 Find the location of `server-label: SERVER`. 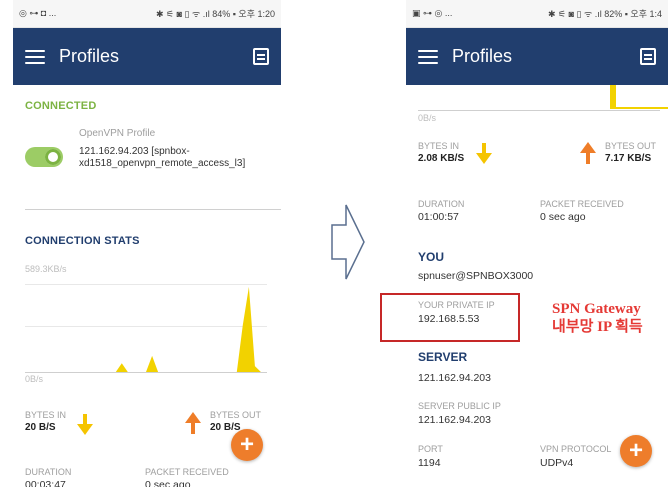

server-label: SERVER is located at coordinates (443, 357).